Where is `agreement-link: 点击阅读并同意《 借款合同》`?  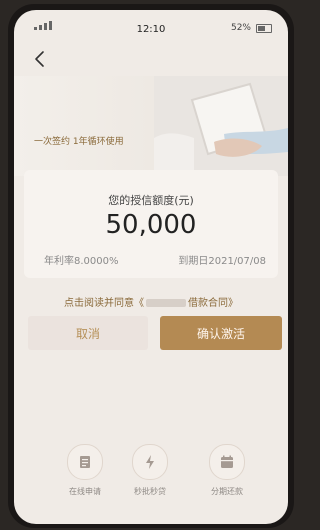 agreement-link: 点击阅读并同意《 借款合同》 is located at coordinates (151, 301).